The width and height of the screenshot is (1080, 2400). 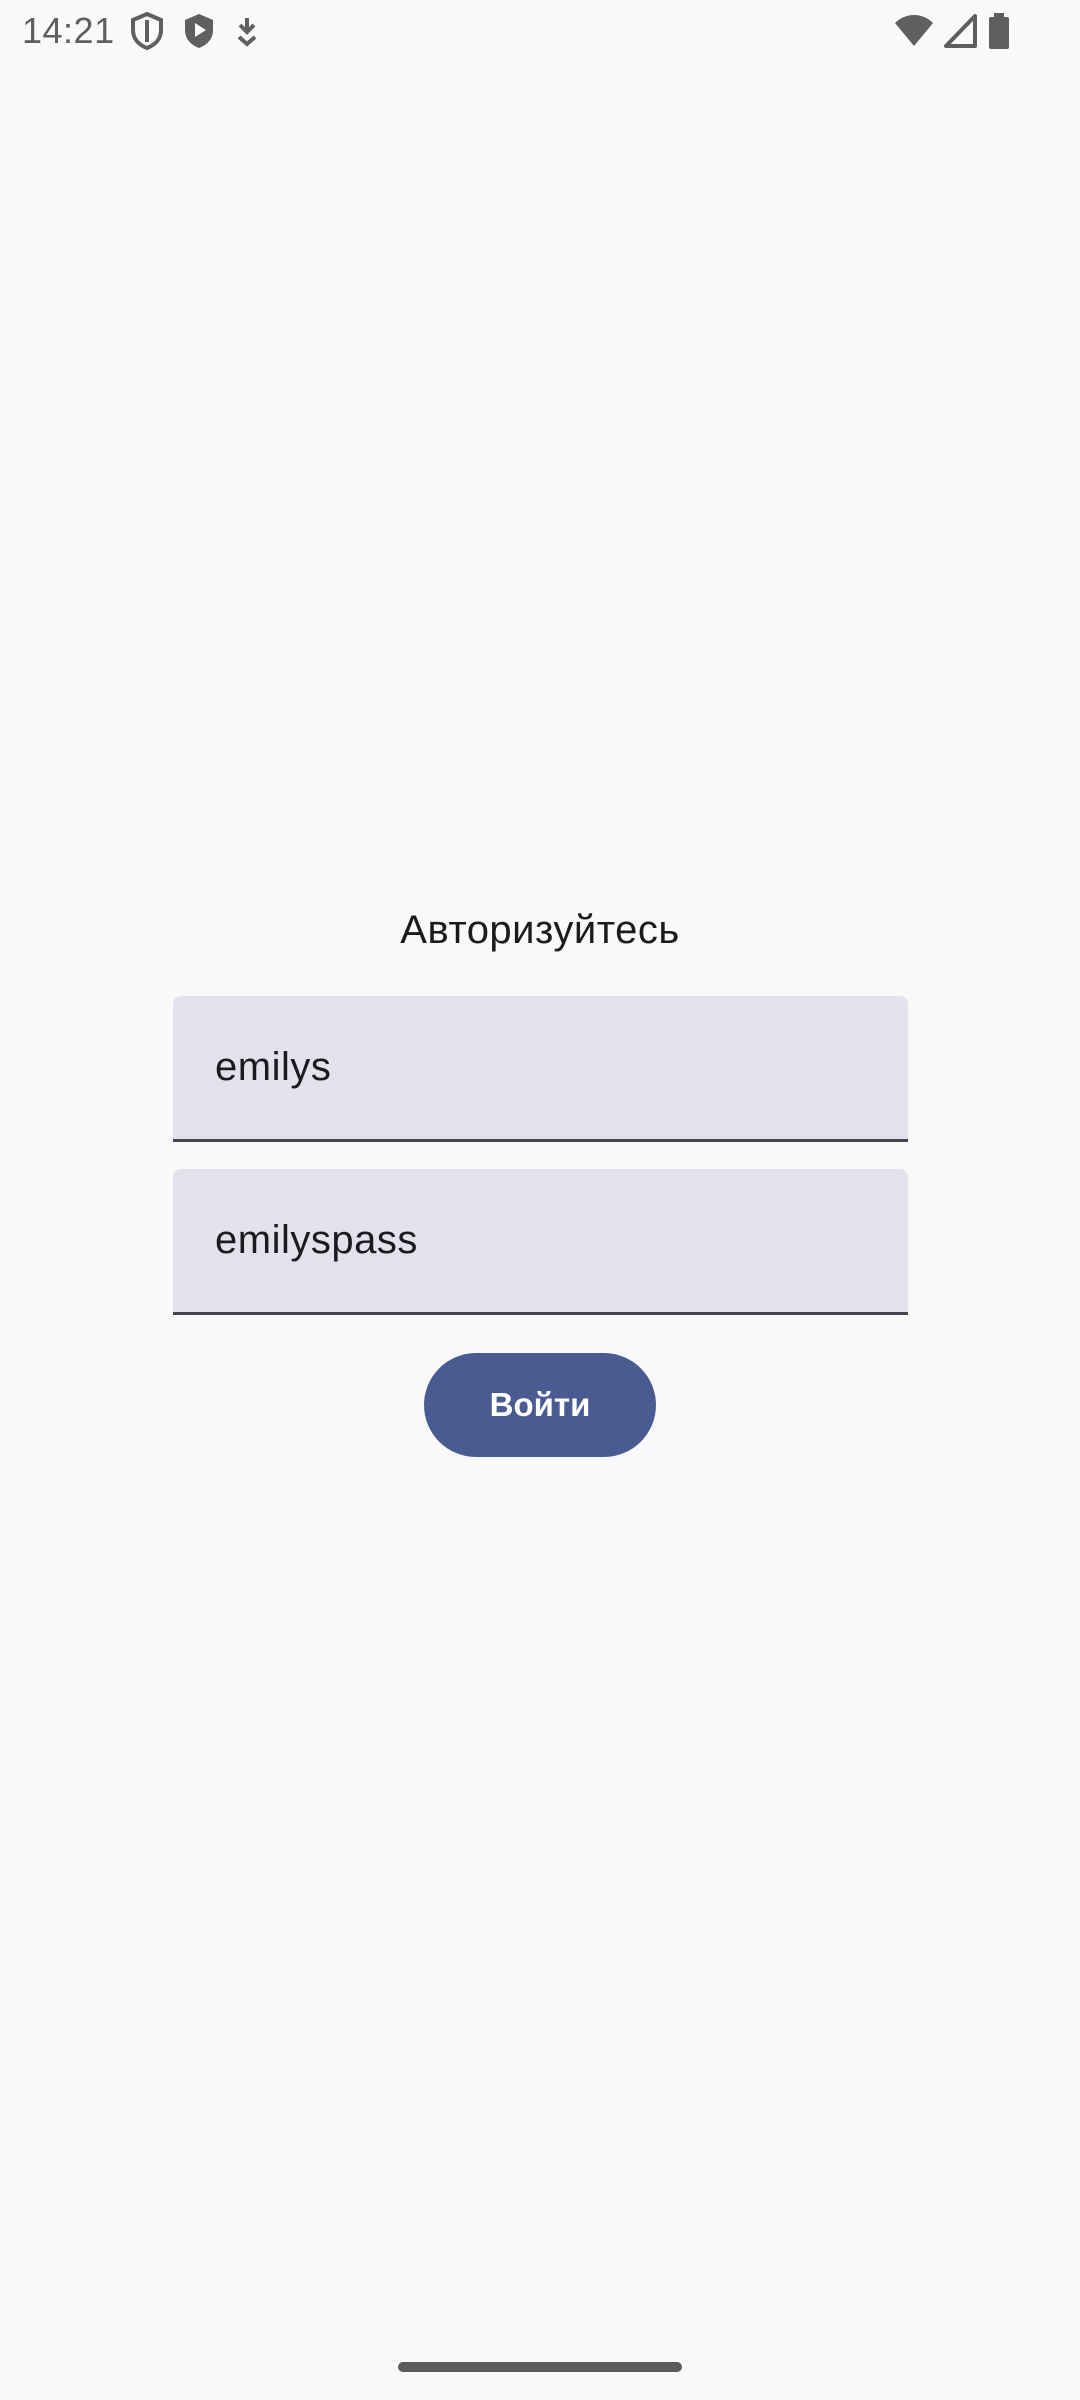 What do you see at coordinates (914, 31) in the screenshot?
I see `wifi-icon` at bounding box center [914, 31].